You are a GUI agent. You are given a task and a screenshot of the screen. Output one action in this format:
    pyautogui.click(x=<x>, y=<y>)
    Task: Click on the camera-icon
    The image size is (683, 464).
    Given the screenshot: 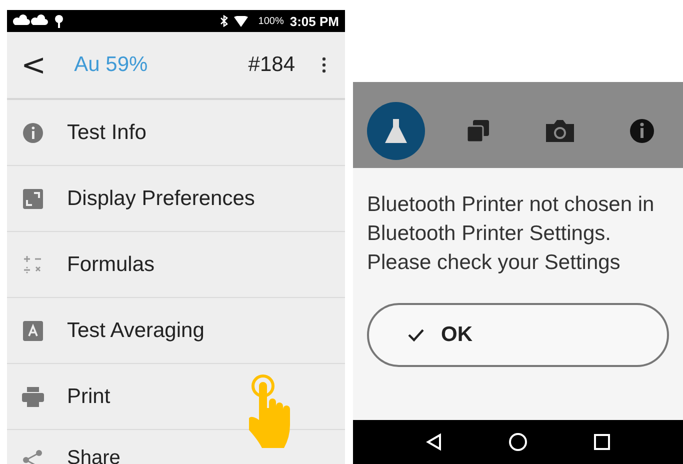 What is the action you would take?
    pyautogui.click(x=560, y=131)
    